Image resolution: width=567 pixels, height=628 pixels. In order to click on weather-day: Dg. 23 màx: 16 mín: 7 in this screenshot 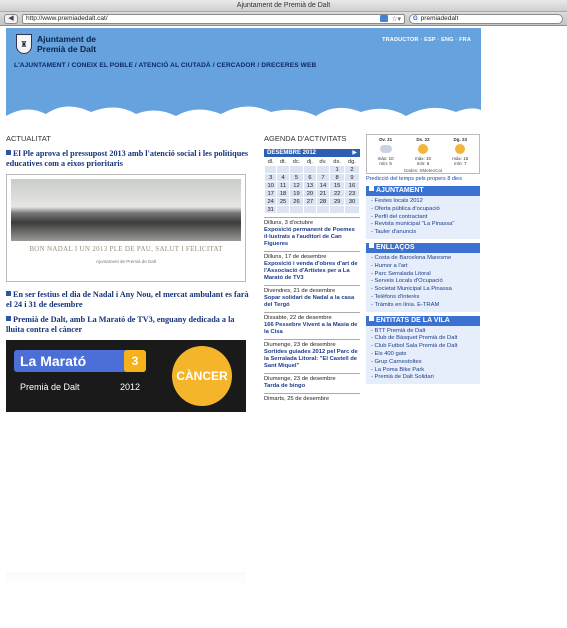, I will do `click(460, 151)`.